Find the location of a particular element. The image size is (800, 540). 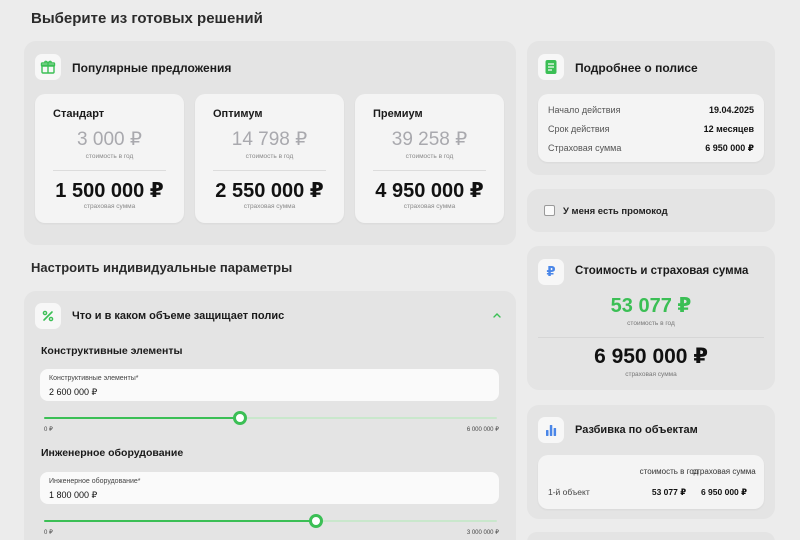

next-panel is located at coordinates (651, 536).